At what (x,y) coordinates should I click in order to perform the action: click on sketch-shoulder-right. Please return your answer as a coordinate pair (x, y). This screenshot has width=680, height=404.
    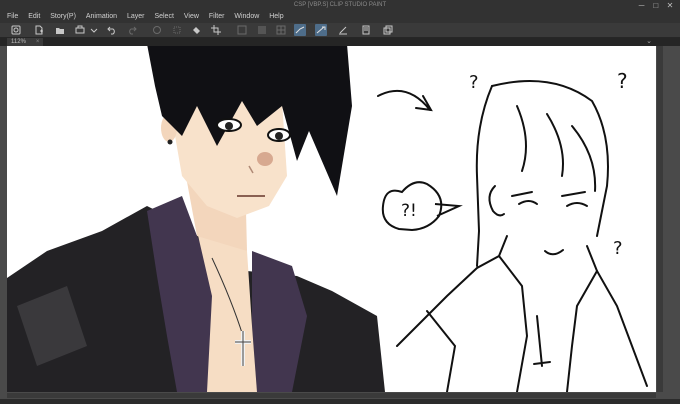
    Looking at the image, I should click on (617, 316).